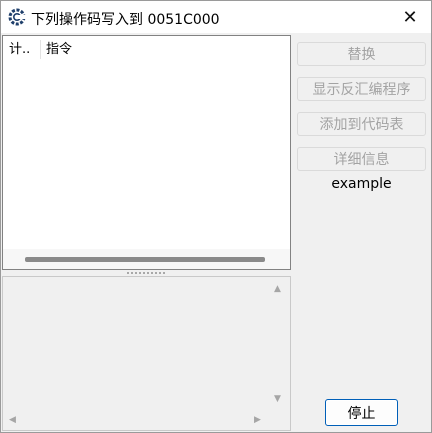  What do you see at coordinates (361, 159) in the screenshot?
I see `details-button: 详细信息` at bounding box center [361, 159].